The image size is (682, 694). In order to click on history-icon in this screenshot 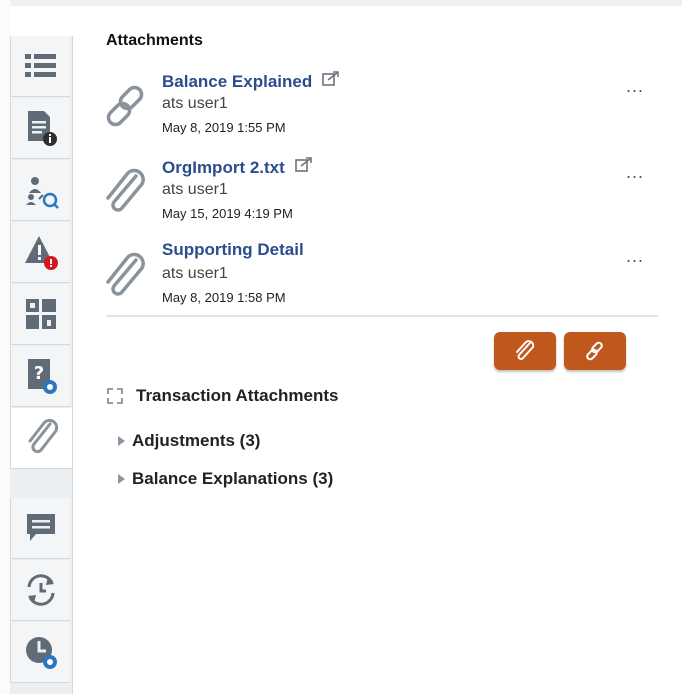, I will do `click(40, 590)`.